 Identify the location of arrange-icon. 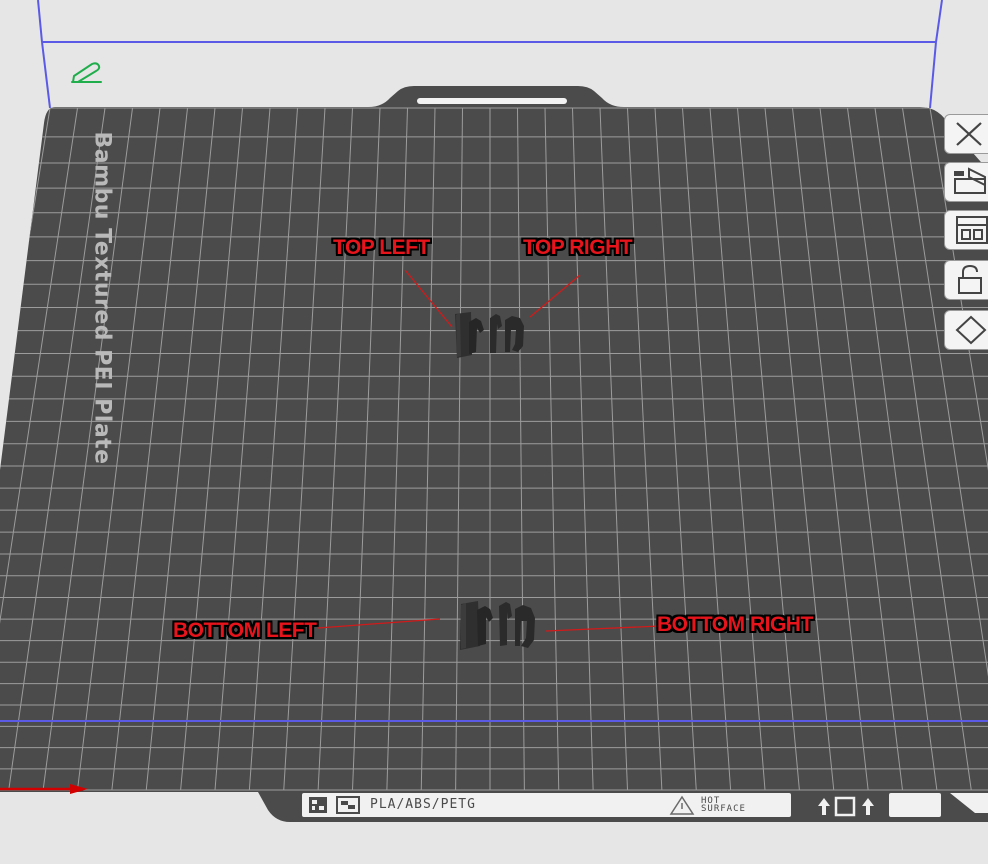
(972, 230).